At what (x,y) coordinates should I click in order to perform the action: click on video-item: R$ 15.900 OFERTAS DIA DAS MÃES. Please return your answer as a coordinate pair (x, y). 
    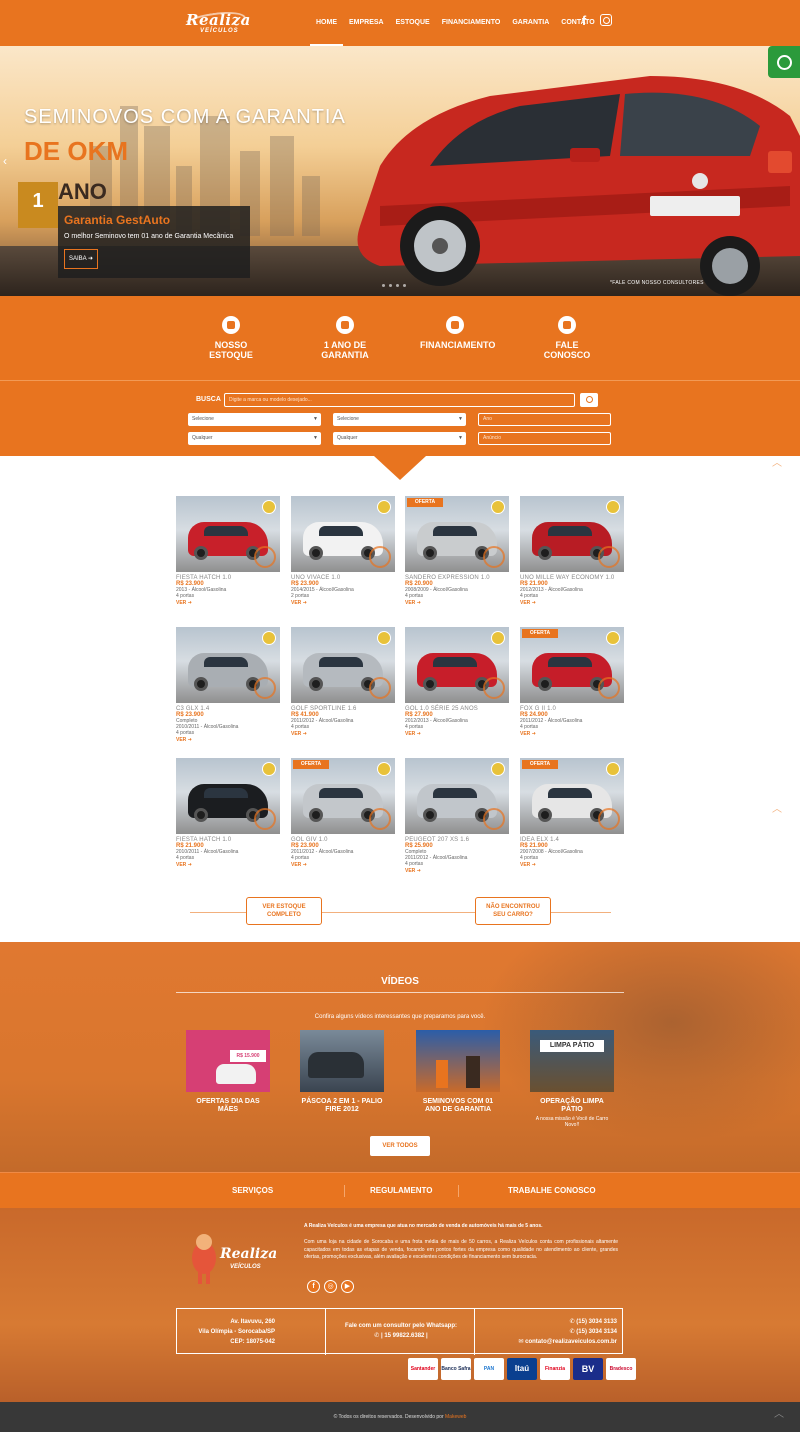
    Looking at the image, I should click on (228, 1072).